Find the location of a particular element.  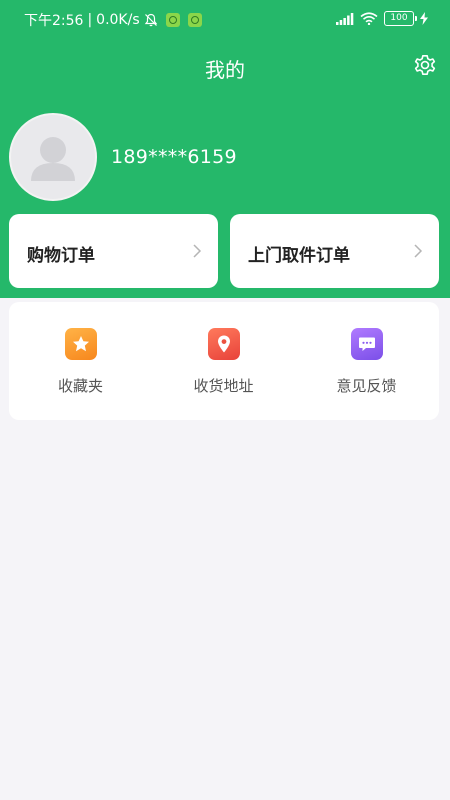

notification-app-icon is located at coordinates (172, 20).